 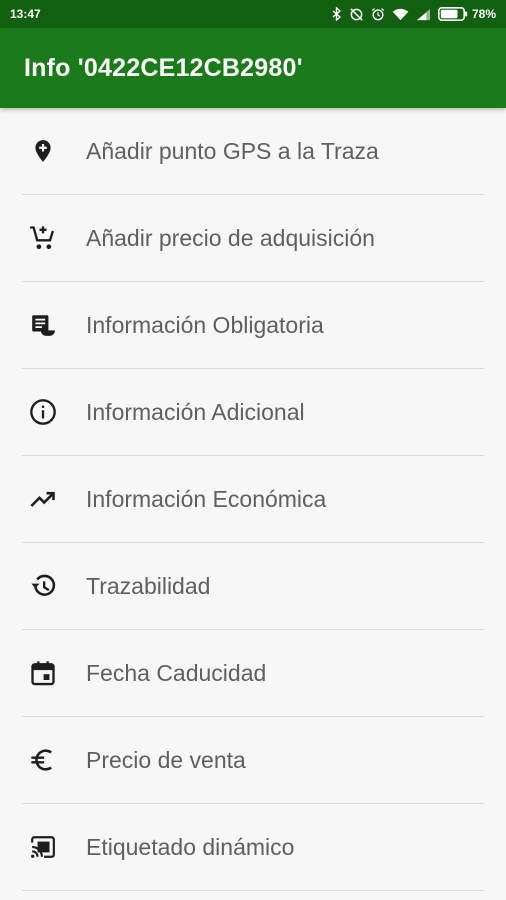 I want to click on menu-item-label: Información Económica, so click(x=206, y=498).